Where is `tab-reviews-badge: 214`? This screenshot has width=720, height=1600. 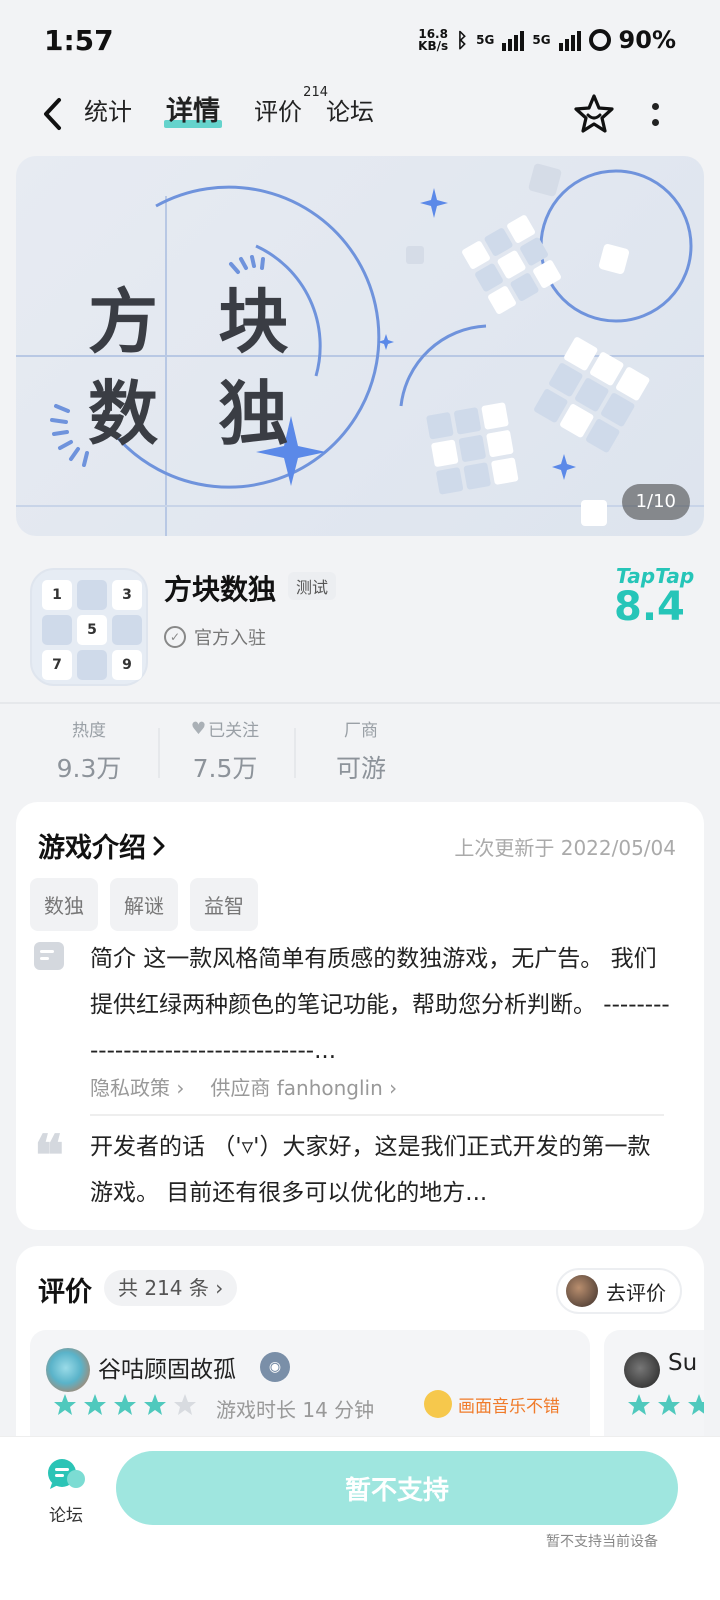 tab-reviews-badge: 214 is located at coordinates (315, 92).